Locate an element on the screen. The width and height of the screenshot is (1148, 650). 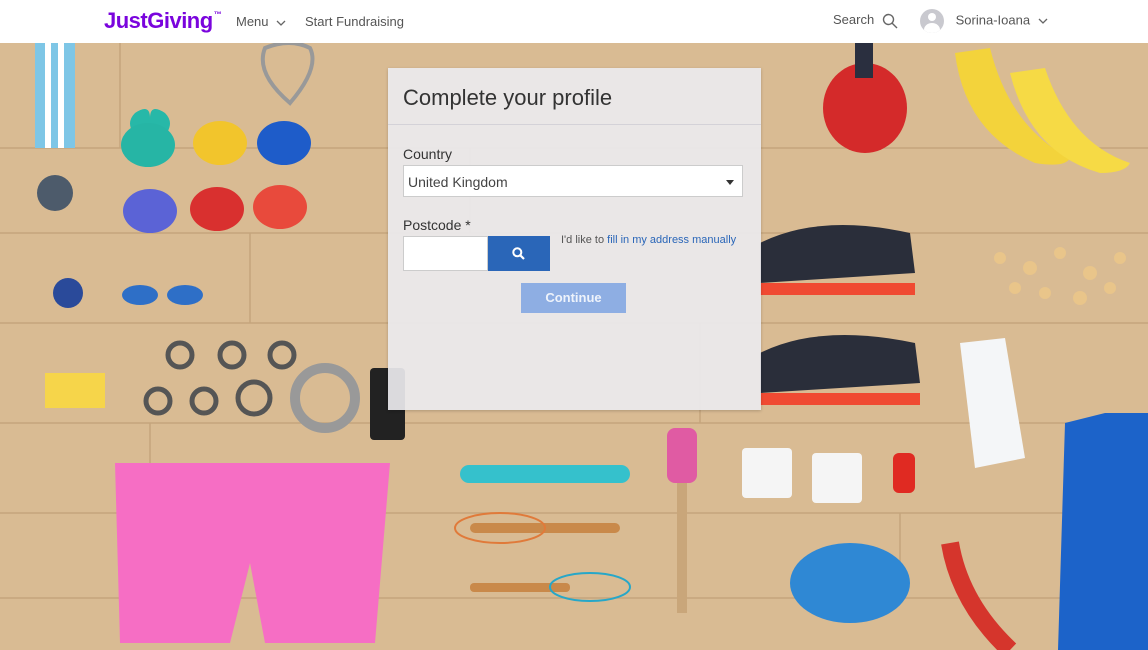
menu-button: Menu is located at coordinates (261, 21).